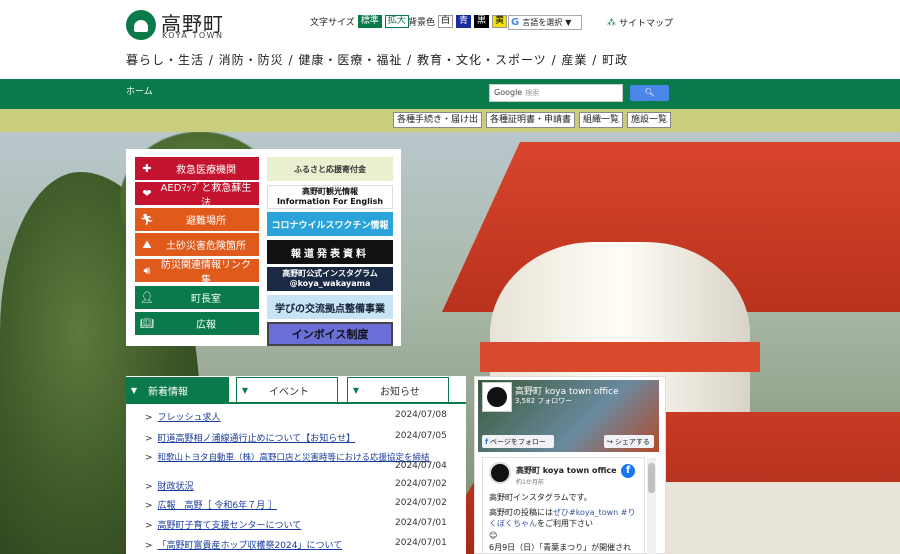  What do you see at coordinates (629, 441) in the screenshot?
I see `facebook-share-button: ↪ シェアする` at bounding box center [629, 441].